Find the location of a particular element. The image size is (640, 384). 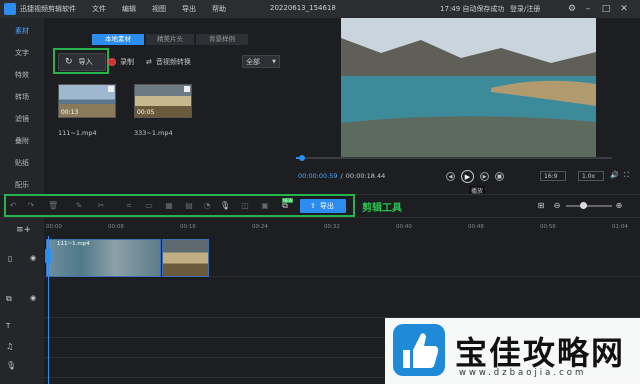

chevron-down-icon: ▼ is located at coordinates (274, 61).